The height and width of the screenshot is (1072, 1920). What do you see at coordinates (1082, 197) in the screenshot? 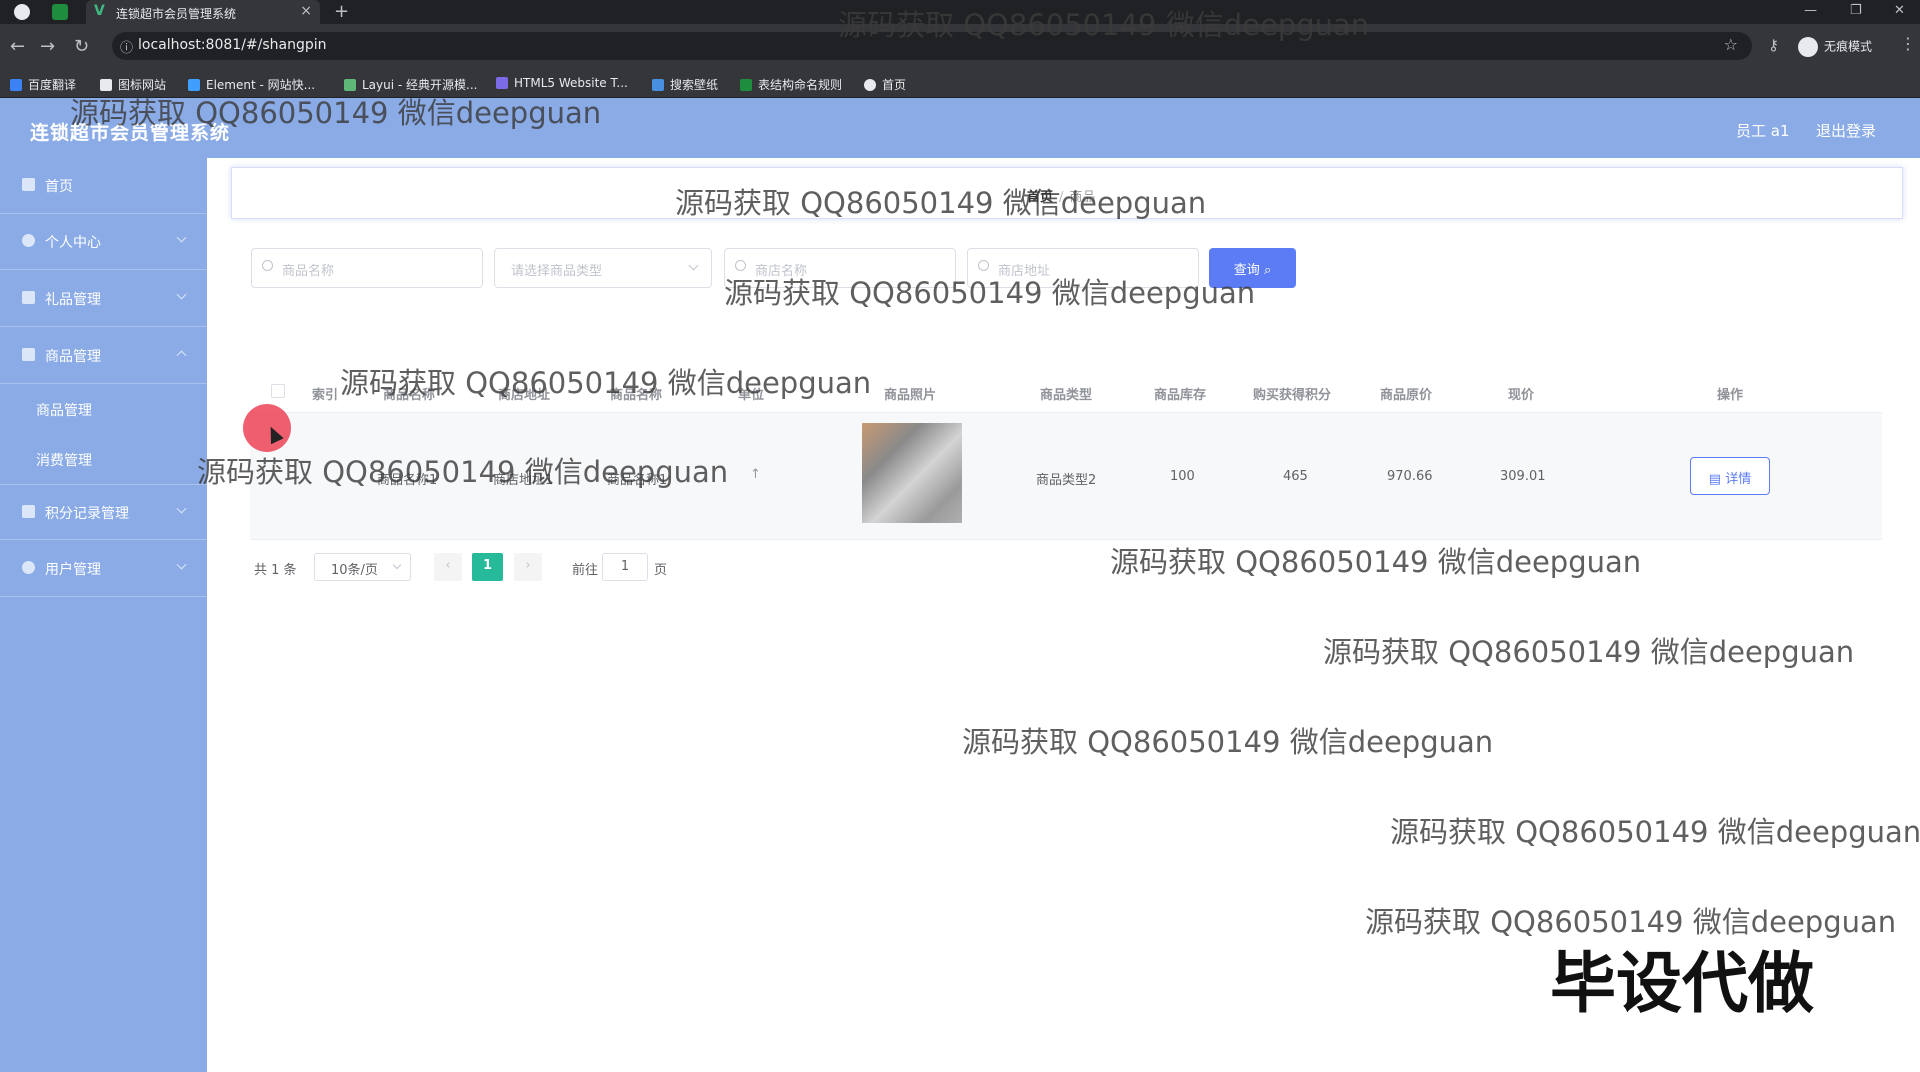
I see `breadcrumb-current: 商品` at bounding box center [1082, 197].